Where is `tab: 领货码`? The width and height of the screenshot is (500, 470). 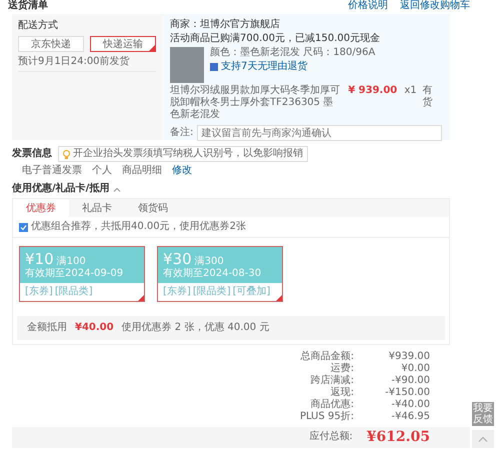 tab: 领货码 is located at coordinates (153, 208).